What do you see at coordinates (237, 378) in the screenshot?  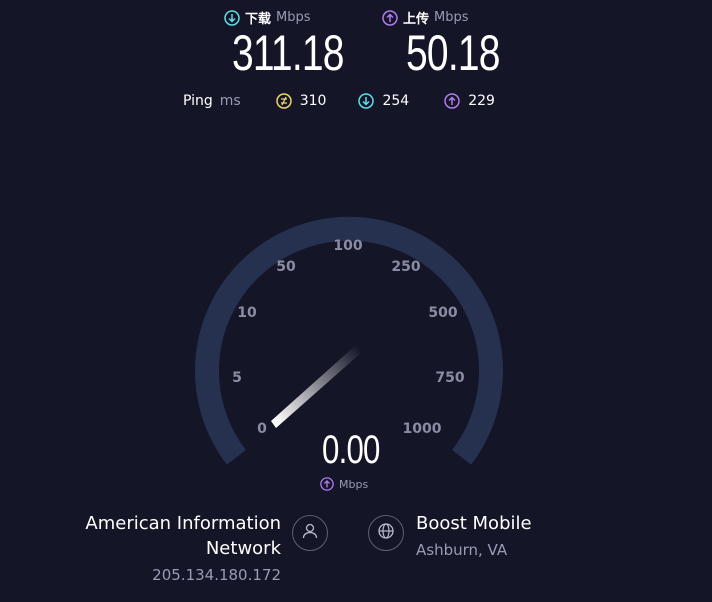 I see `gauge-tick-5: 5` at bounding box center [237, 378].